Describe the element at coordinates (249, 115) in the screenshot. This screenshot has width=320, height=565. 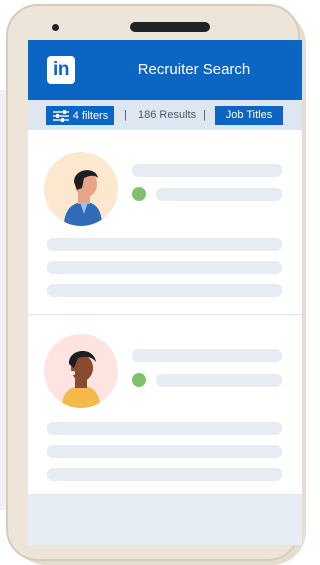
I see `job-titles-button: Job Titles` at that location.